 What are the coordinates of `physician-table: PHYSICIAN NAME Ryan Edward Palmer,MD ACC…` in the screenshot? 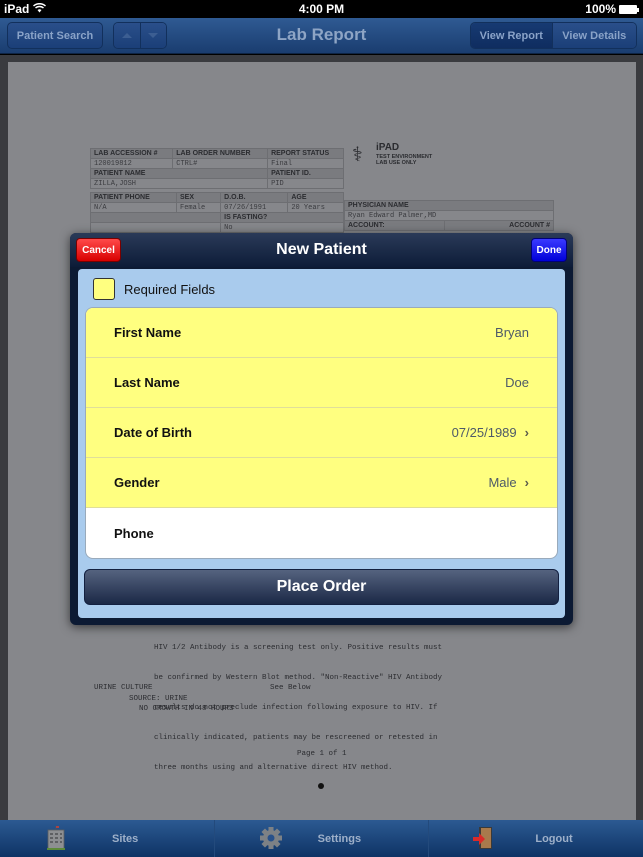 It's located at (449, 215).